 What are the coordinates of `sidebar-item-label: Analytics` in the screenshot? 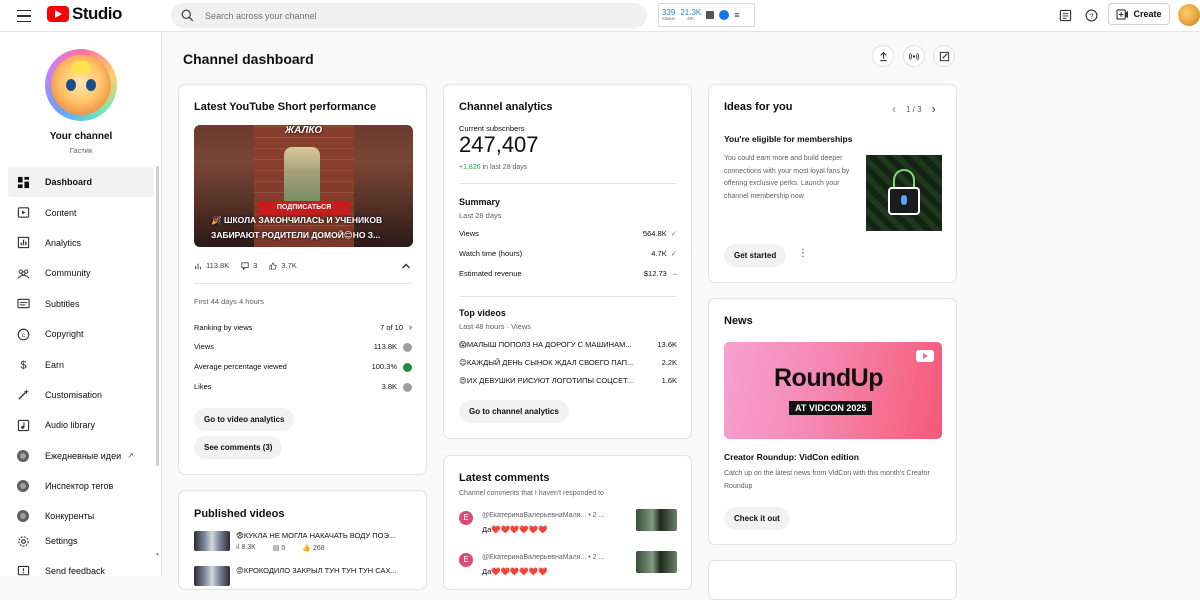 It's located at (63, 242).